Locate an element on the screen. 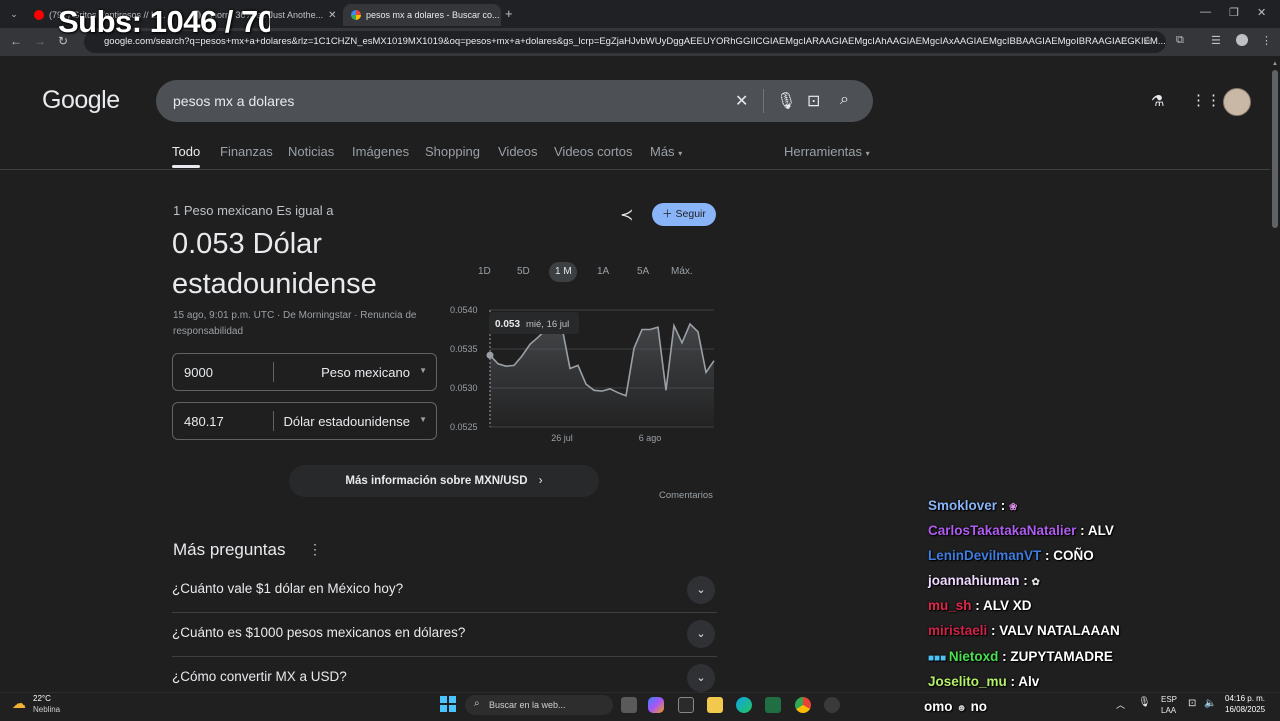 This screenshot has width=1280, height=721. clear-search-icon: ✕ is located at coordinates (741, 101).